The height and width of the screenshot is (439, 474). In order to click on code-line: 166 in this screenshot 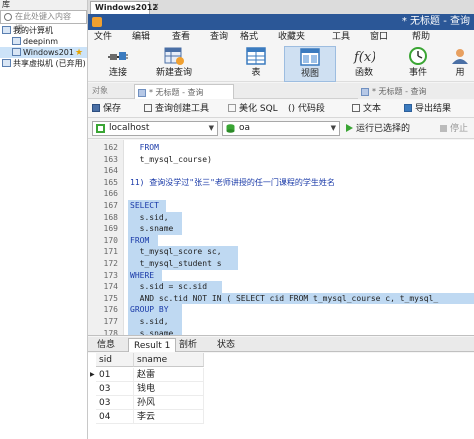, I will do `click(281, 194)`.